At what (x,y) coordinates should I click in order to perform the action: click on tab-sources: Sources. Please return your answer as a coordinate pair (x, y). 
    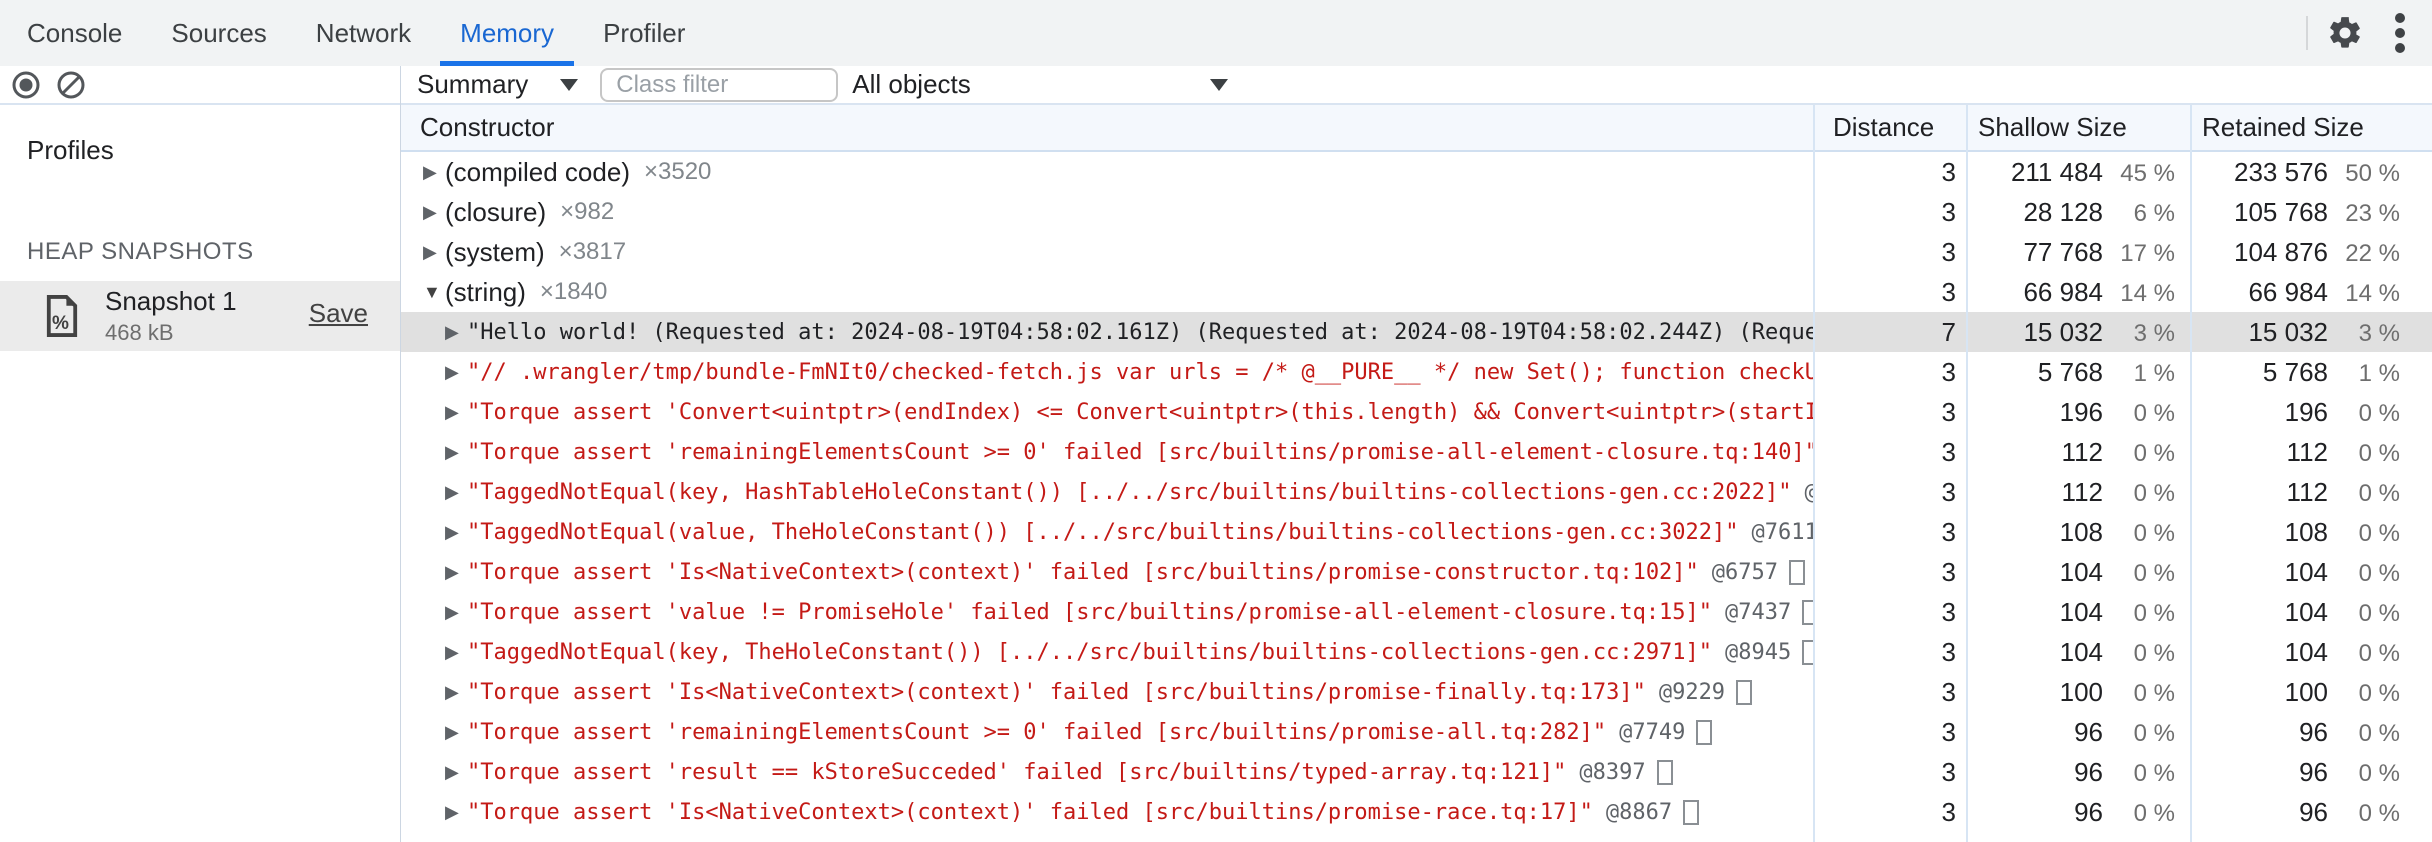
    Looking at the image, I should click on (218, 33).